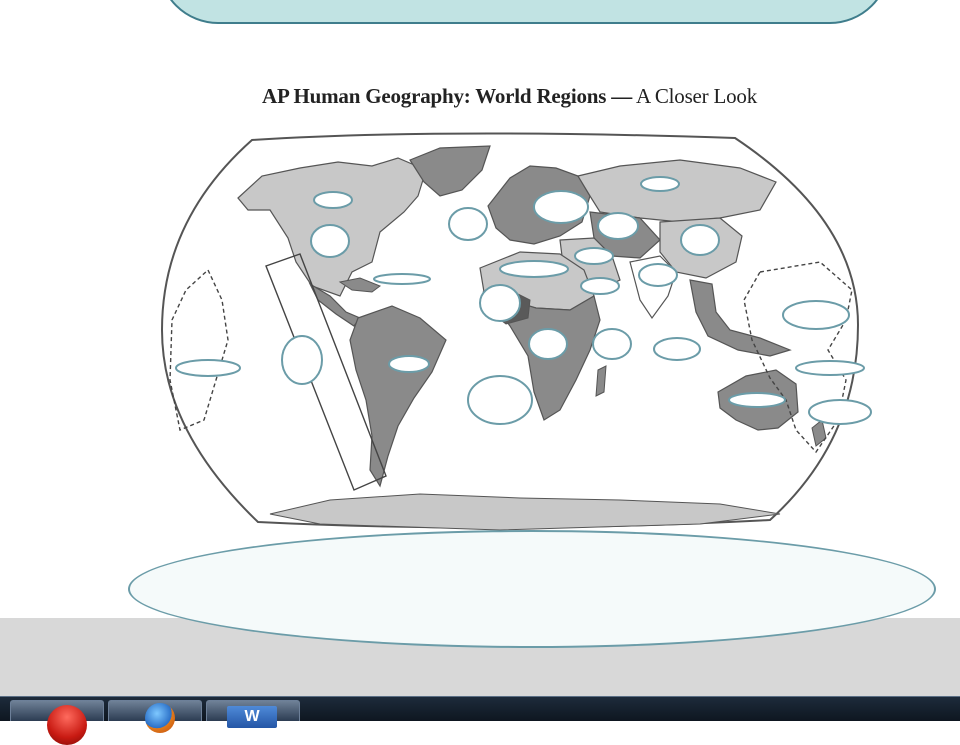 This screenshot has height=745, width=960. Describe the element at coordinates (480, 720) in the screenshot. I see `taskbar: W` at that location.